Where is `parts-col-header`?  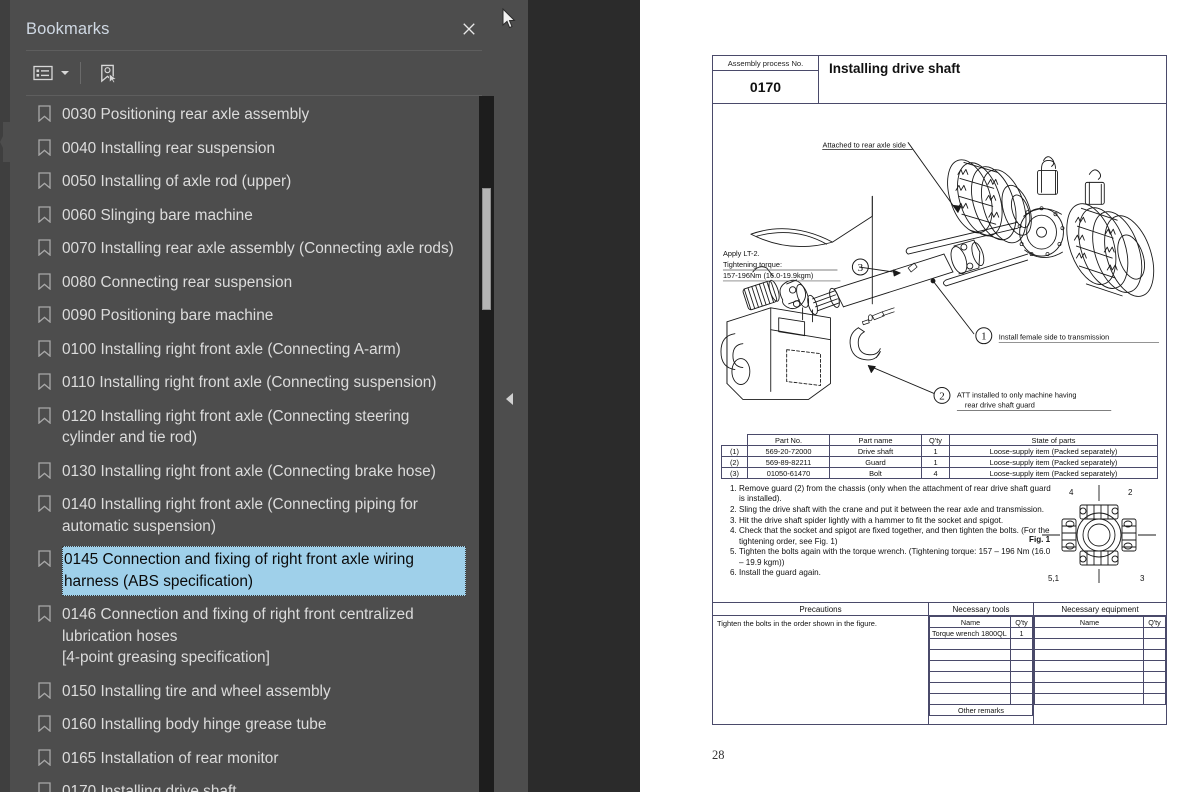 parts-col-header is located at coordinates (734, 440).